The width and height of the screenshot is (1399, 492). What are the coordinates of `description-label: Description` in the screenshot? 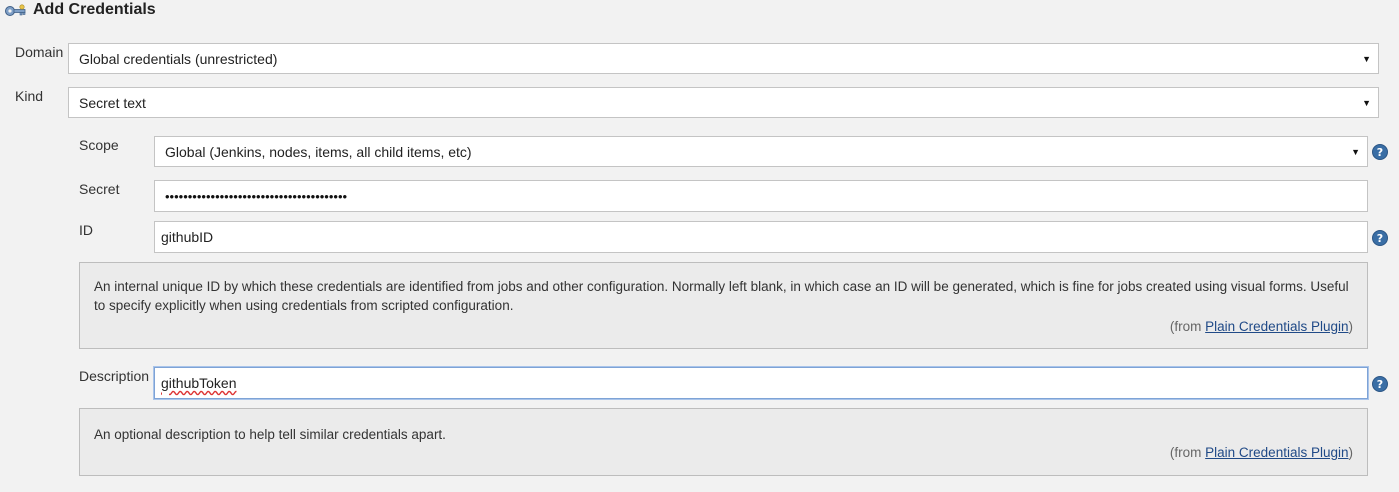 It's located at (114, 376).